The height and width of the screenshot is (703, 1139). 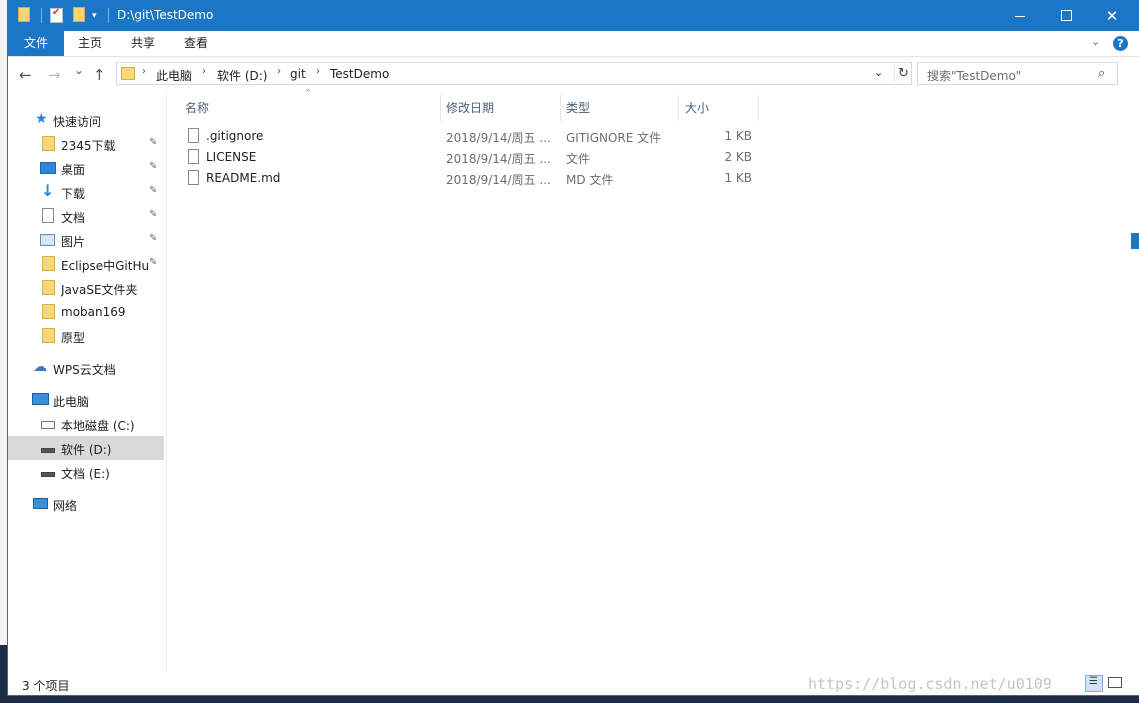 What do you see at coordinates (573, 684) in the screenshot?
I see `status-bar: 3 个项目 https://blog.csdn.net/u0109` at bounding box center [573, 684].